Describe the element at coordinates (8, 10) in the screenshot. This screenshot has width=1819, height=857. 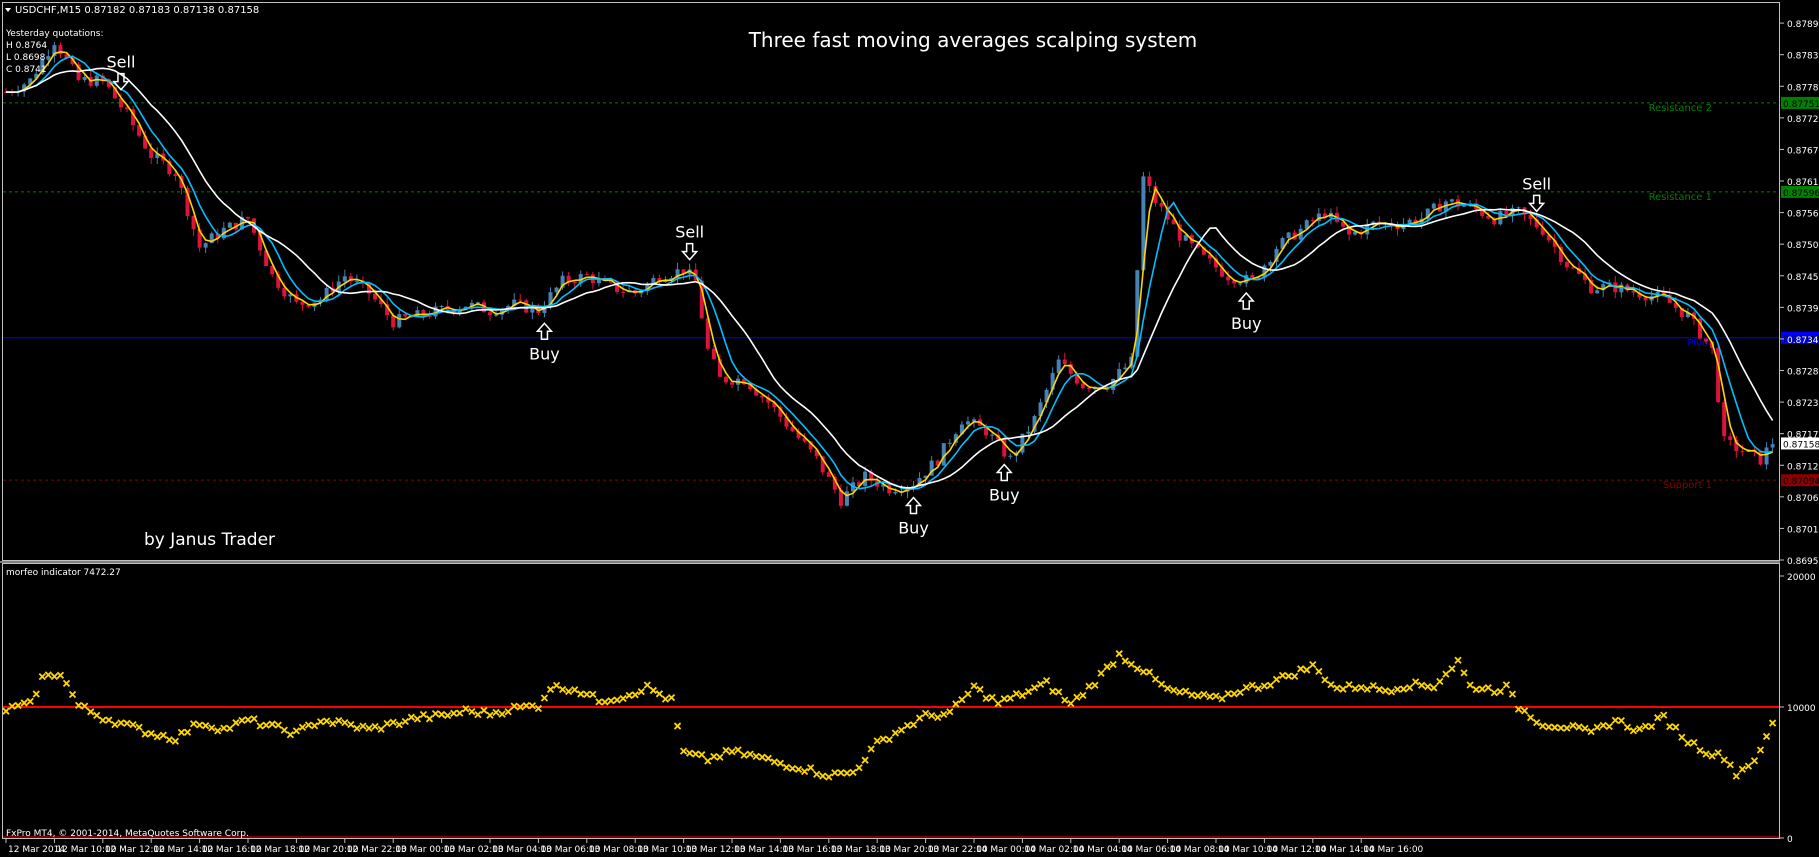
I see `dropdown-arrow-icon` at that location.